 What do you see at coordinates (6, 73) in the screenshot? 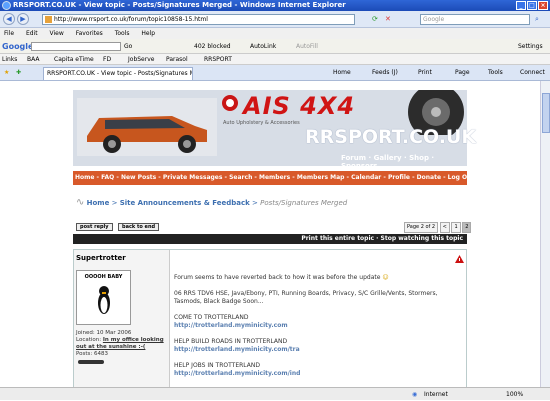
I see `favorites-star-icon: ★` at bounding box center [6, 73].